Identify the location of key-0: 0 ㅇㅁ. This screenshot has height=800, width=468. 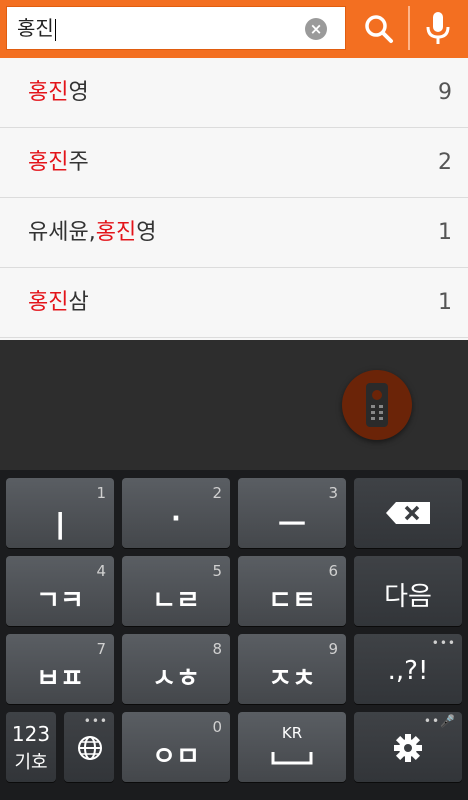
(176, 747).